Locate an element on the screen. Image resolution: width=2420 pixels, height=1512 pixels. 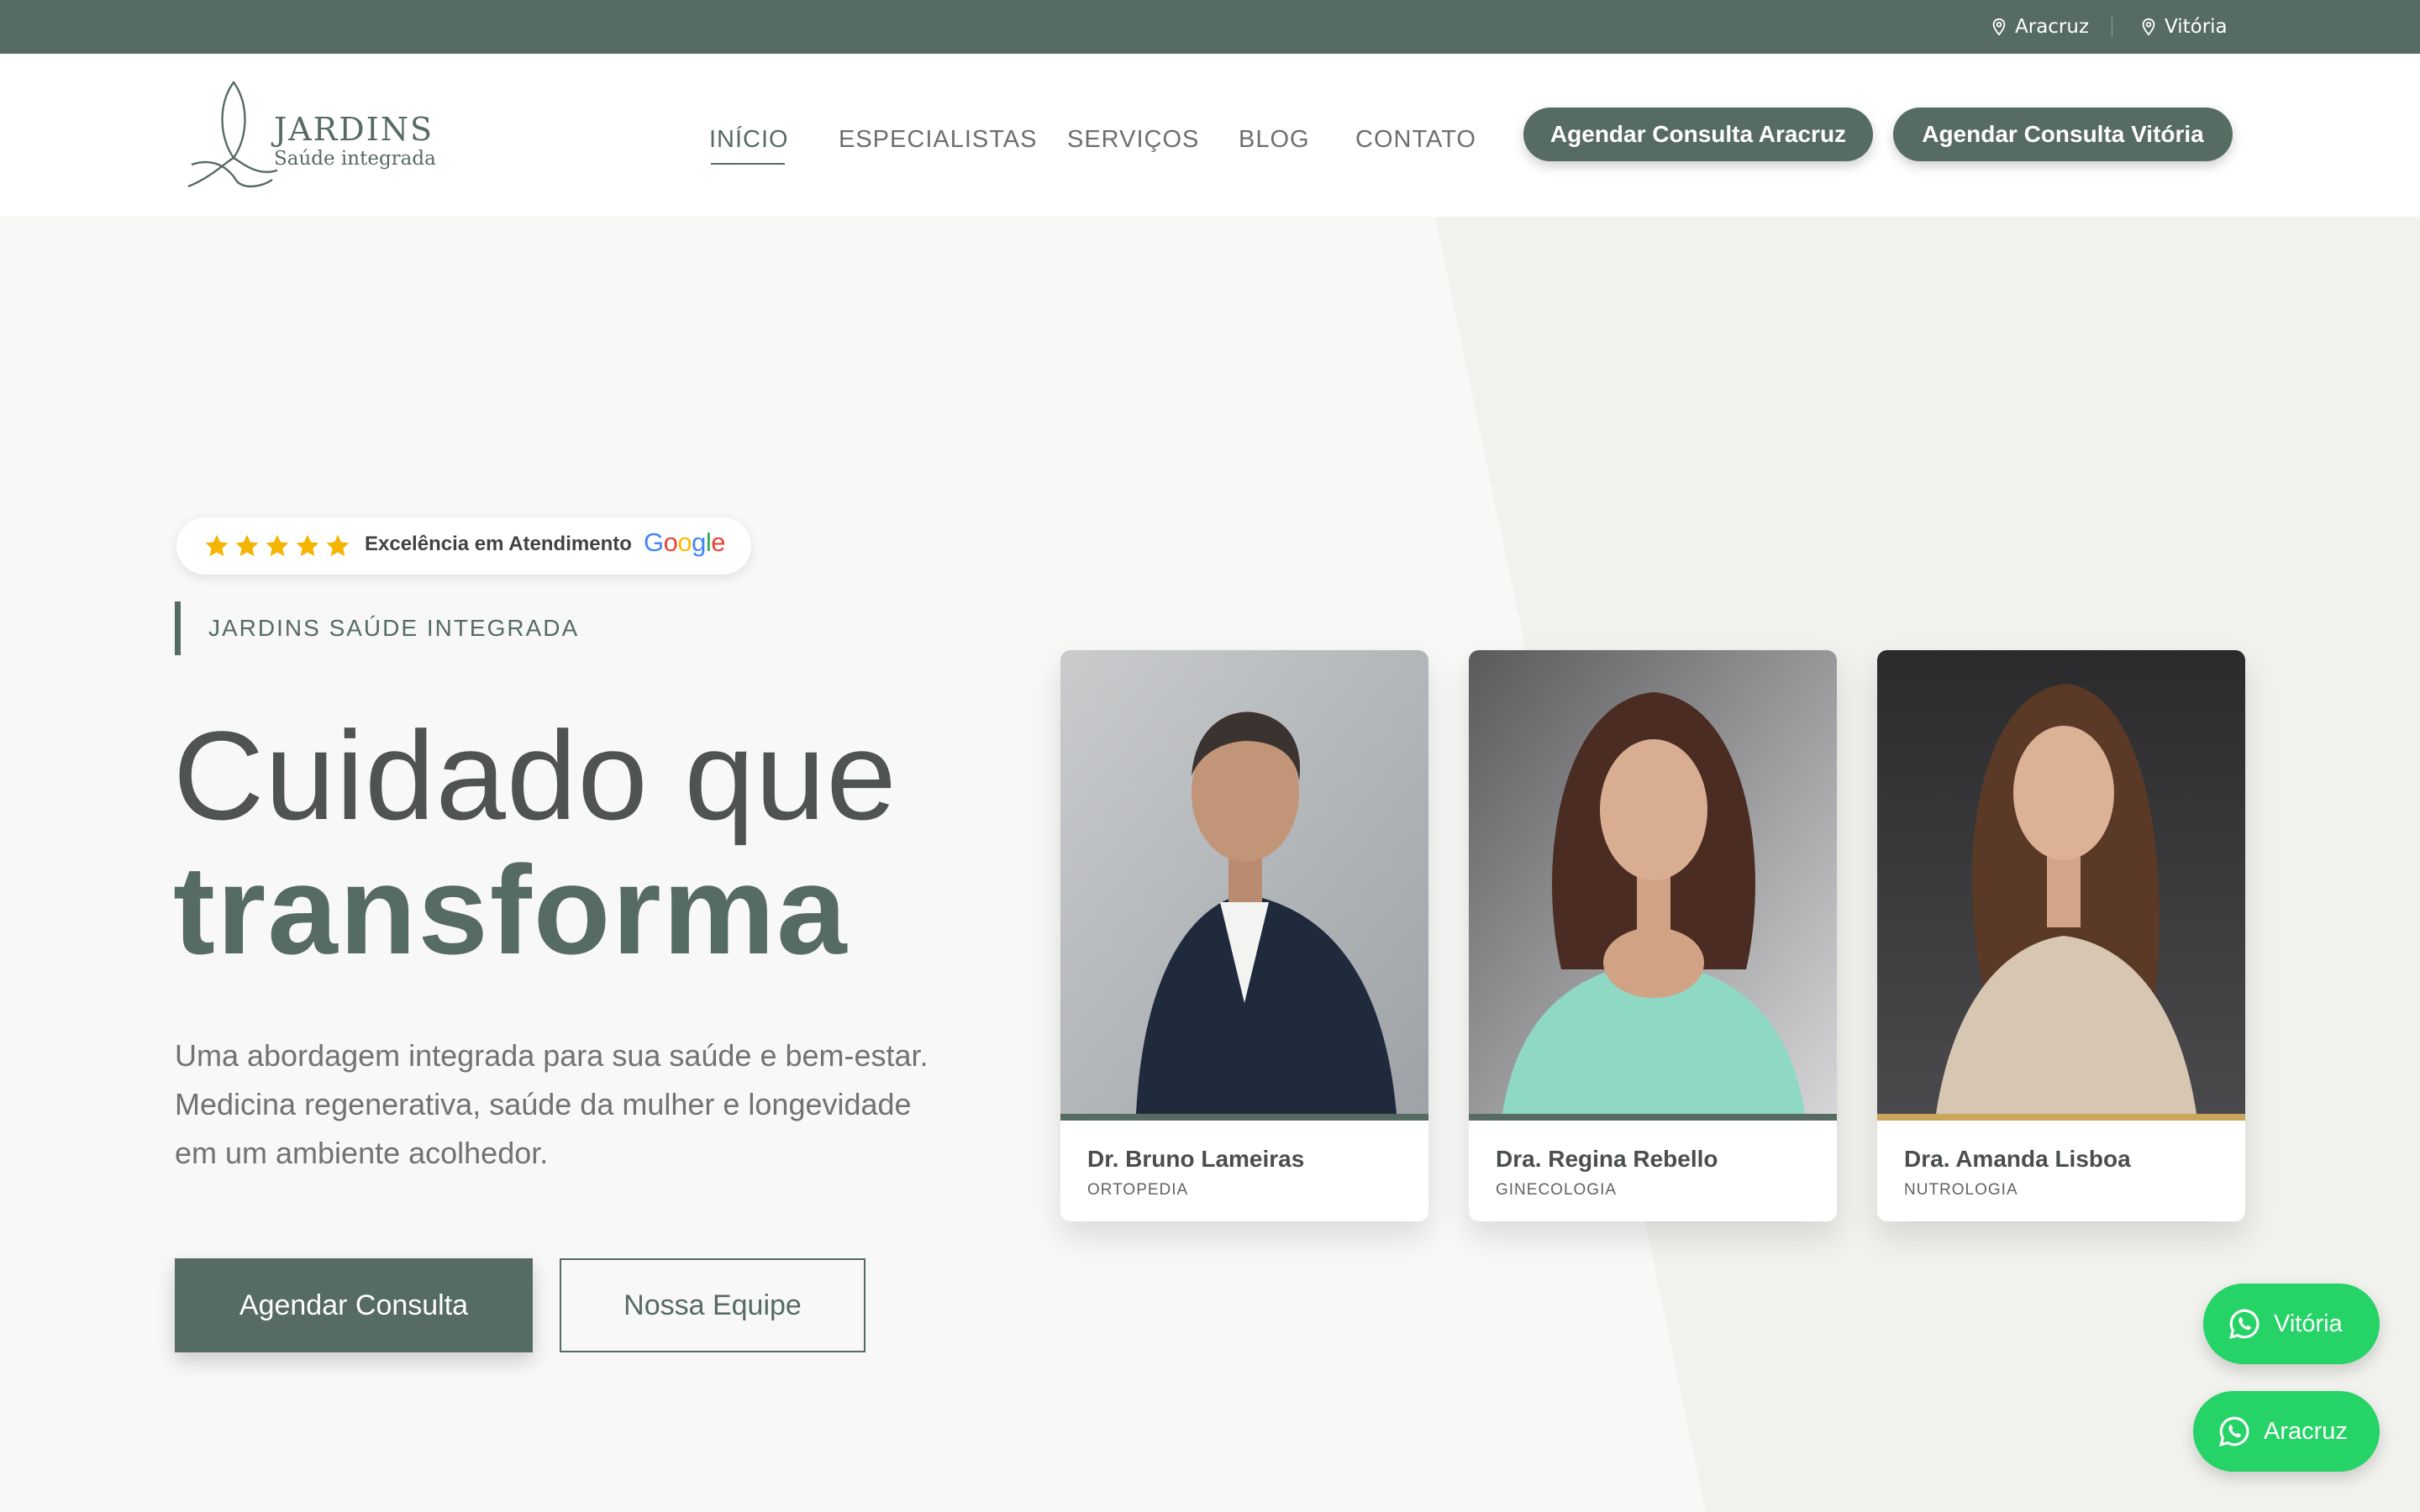
nav-item-inicio: INÍCIO is located at coordinates (749, 139).